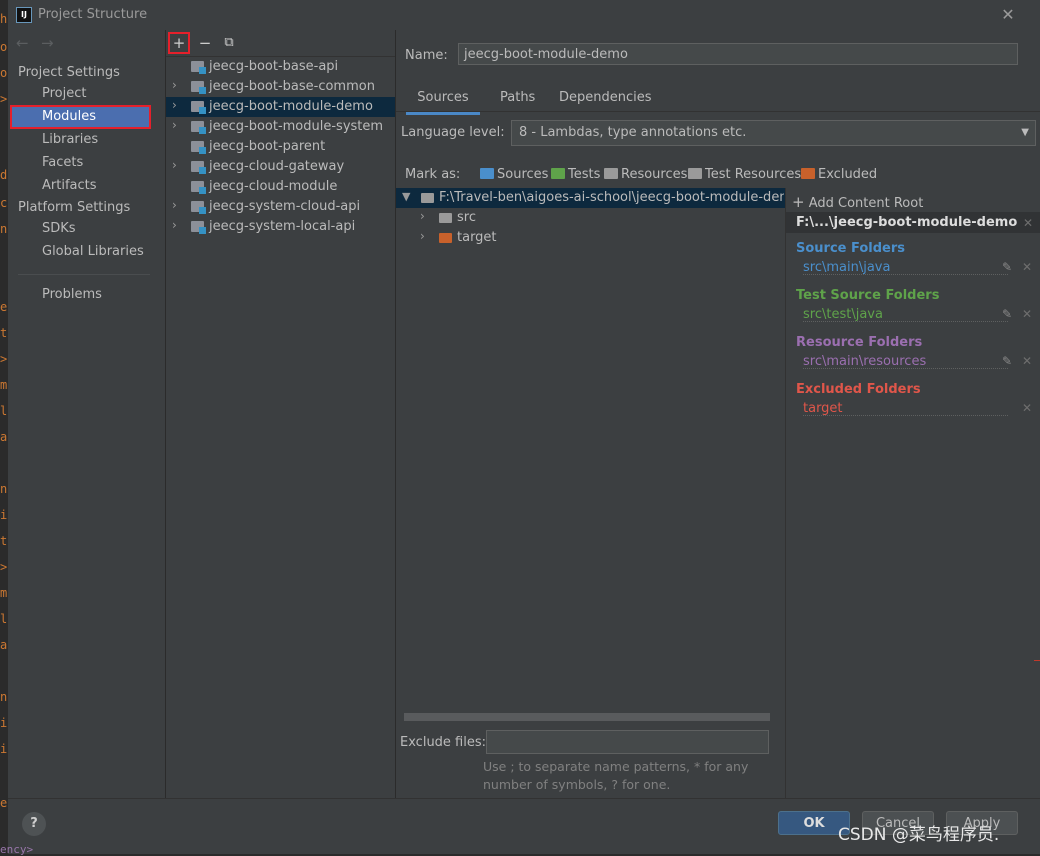 The height and width of the screenshot is (856, 1040). What do you see at coordinates (64, 93) in the screenshot?
I see `nav-item-project: Project` at bounding box center [64, 93].